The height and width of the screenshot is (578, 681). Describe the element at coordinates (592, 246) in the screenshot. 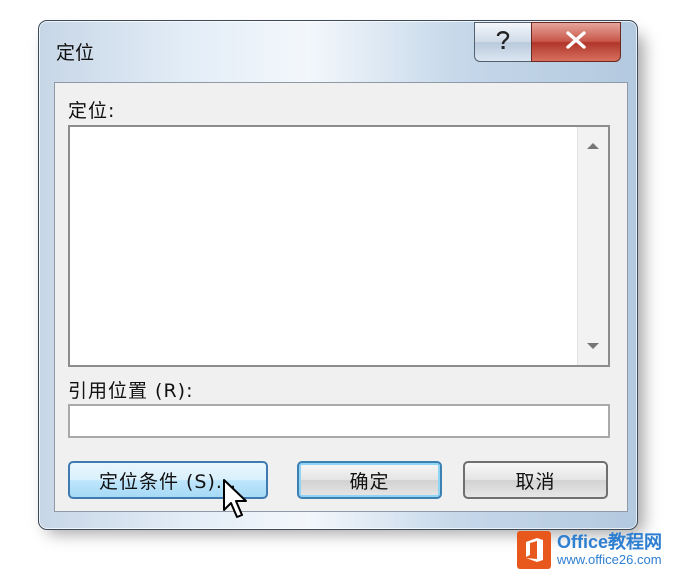

I see `listbox-scrollbar` at that location.